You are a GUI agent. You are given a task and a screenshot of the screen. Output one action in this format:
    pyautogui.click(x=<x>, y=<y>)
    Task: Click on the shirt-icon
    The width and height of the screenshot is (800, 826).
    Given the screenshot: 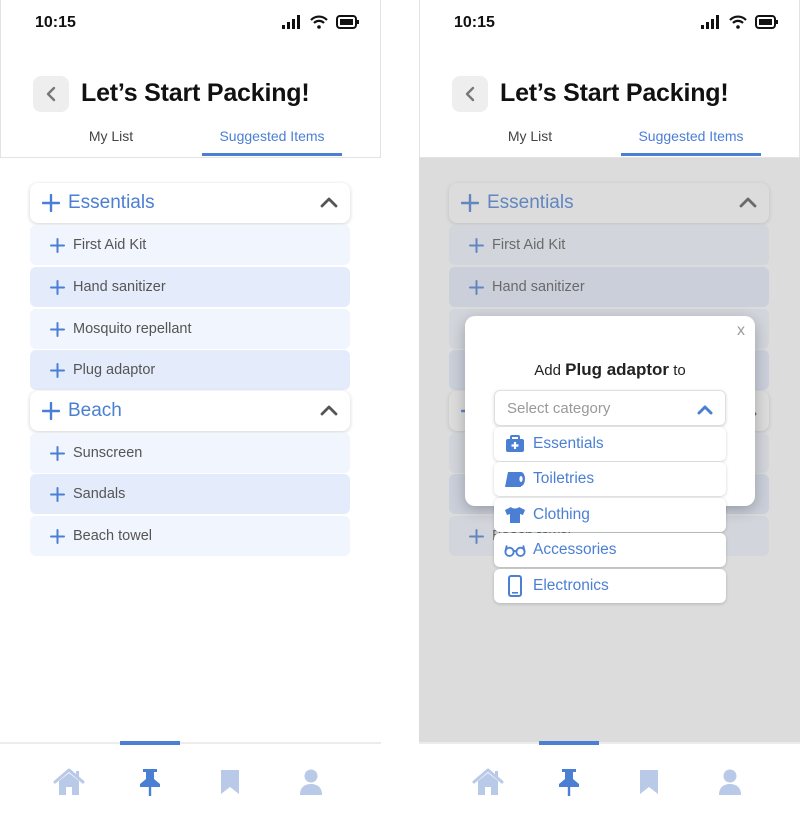 What is the action you would take?
    pyautogui.click(x=515, y=515)
    